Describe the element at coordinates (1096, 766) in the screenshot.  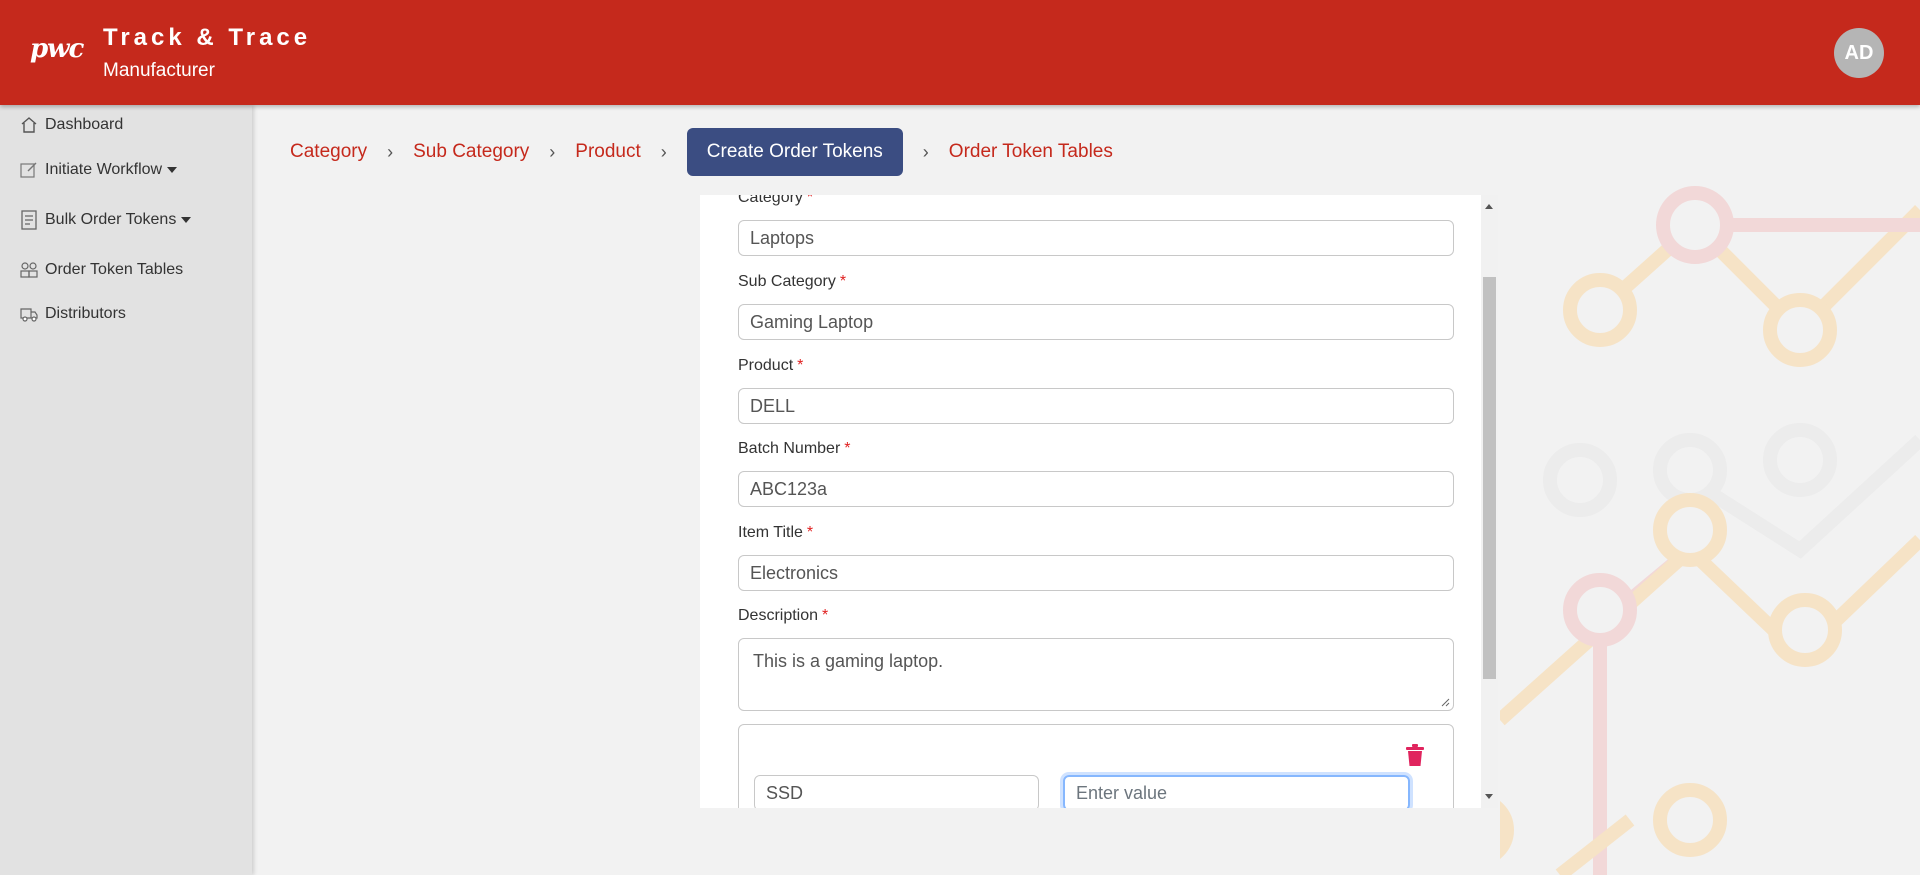
I see `attribute-row: SSD Enter value` at that location.